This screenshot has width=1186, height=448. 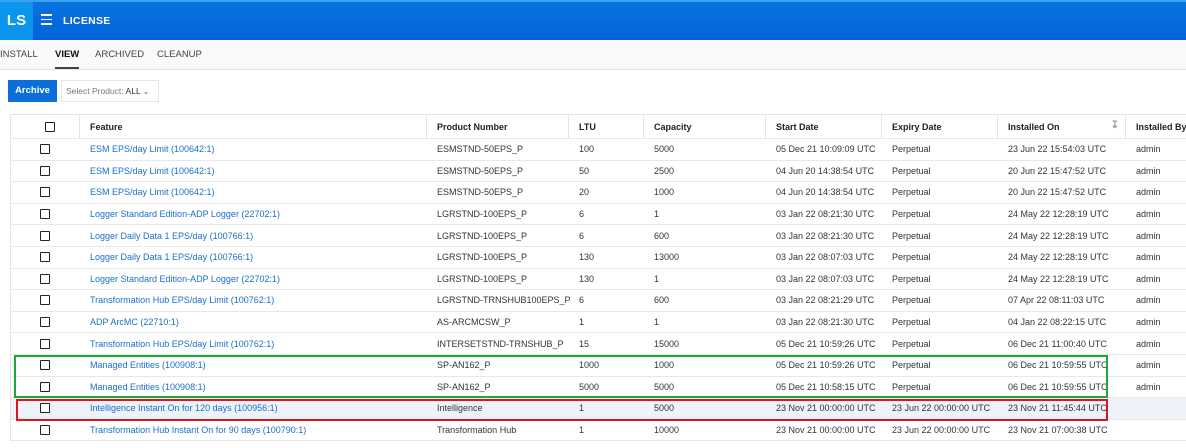 What do you see at coordinates (67, 59) in the screenshot?
I see `tab-view: VIEW` at bounding box center [67, 59].